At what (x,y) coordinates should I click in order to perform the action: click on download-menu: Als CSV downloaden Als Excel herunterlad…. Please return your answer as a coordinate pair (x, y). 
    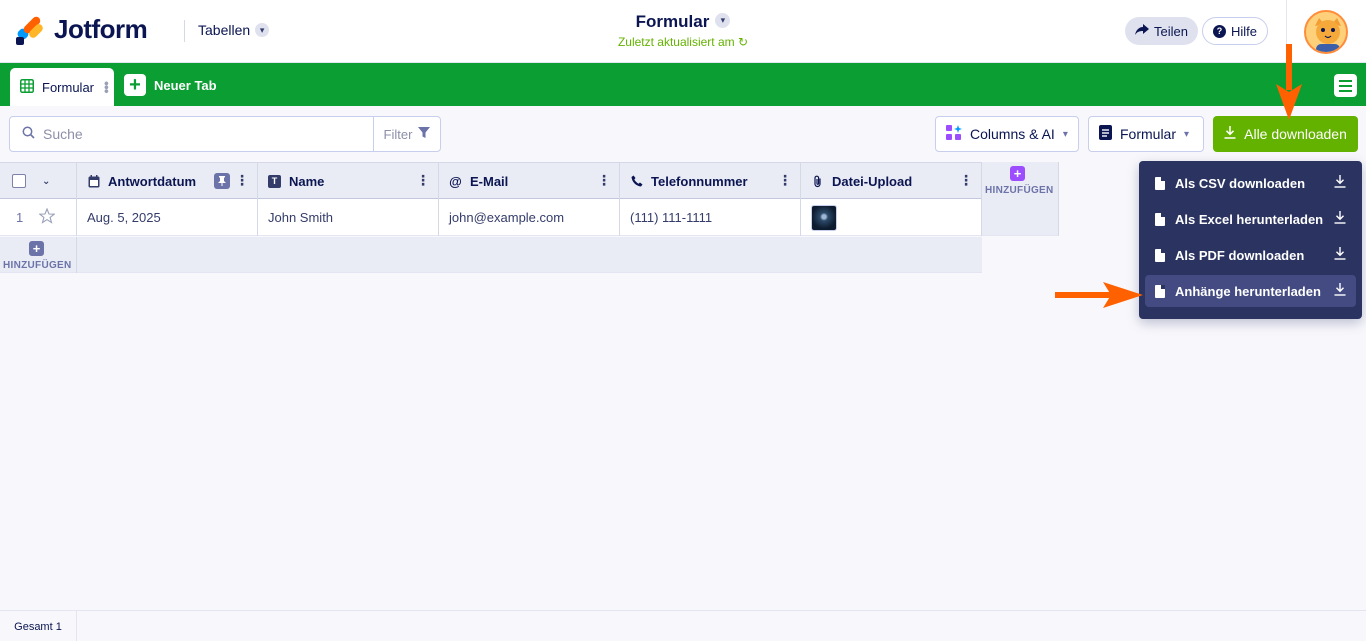
    Looking at the image, I should click on (1250, 240).